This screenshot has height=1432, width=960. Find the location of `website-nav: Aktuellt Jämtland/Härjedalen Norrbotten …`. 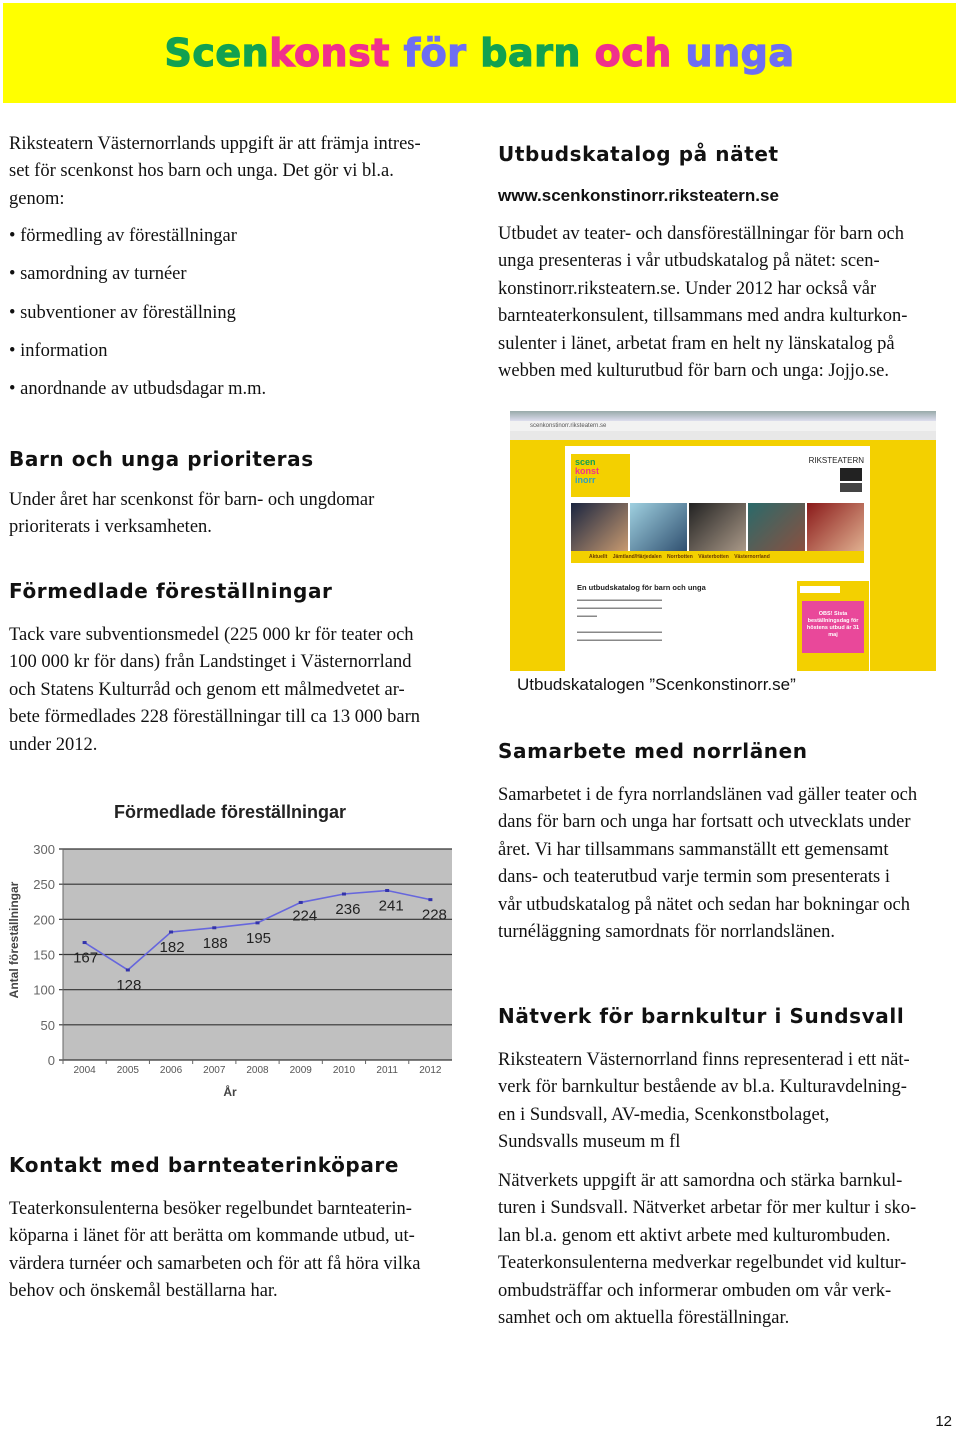

website-nav: Aktuellt Jämtland/Härjedalen Norrbotten … is located at coordinates (717, 557).